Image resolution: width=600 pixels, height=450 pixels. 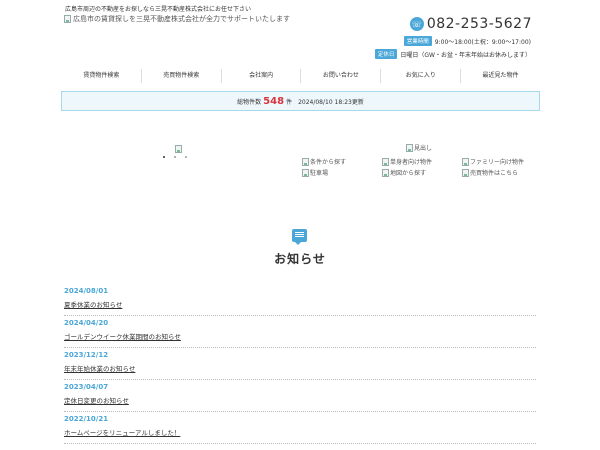 What do you see at coordinates (417, 41) in the screenshot?
I see `hours-badge: 営業時間` at bounding box center [417, 41].